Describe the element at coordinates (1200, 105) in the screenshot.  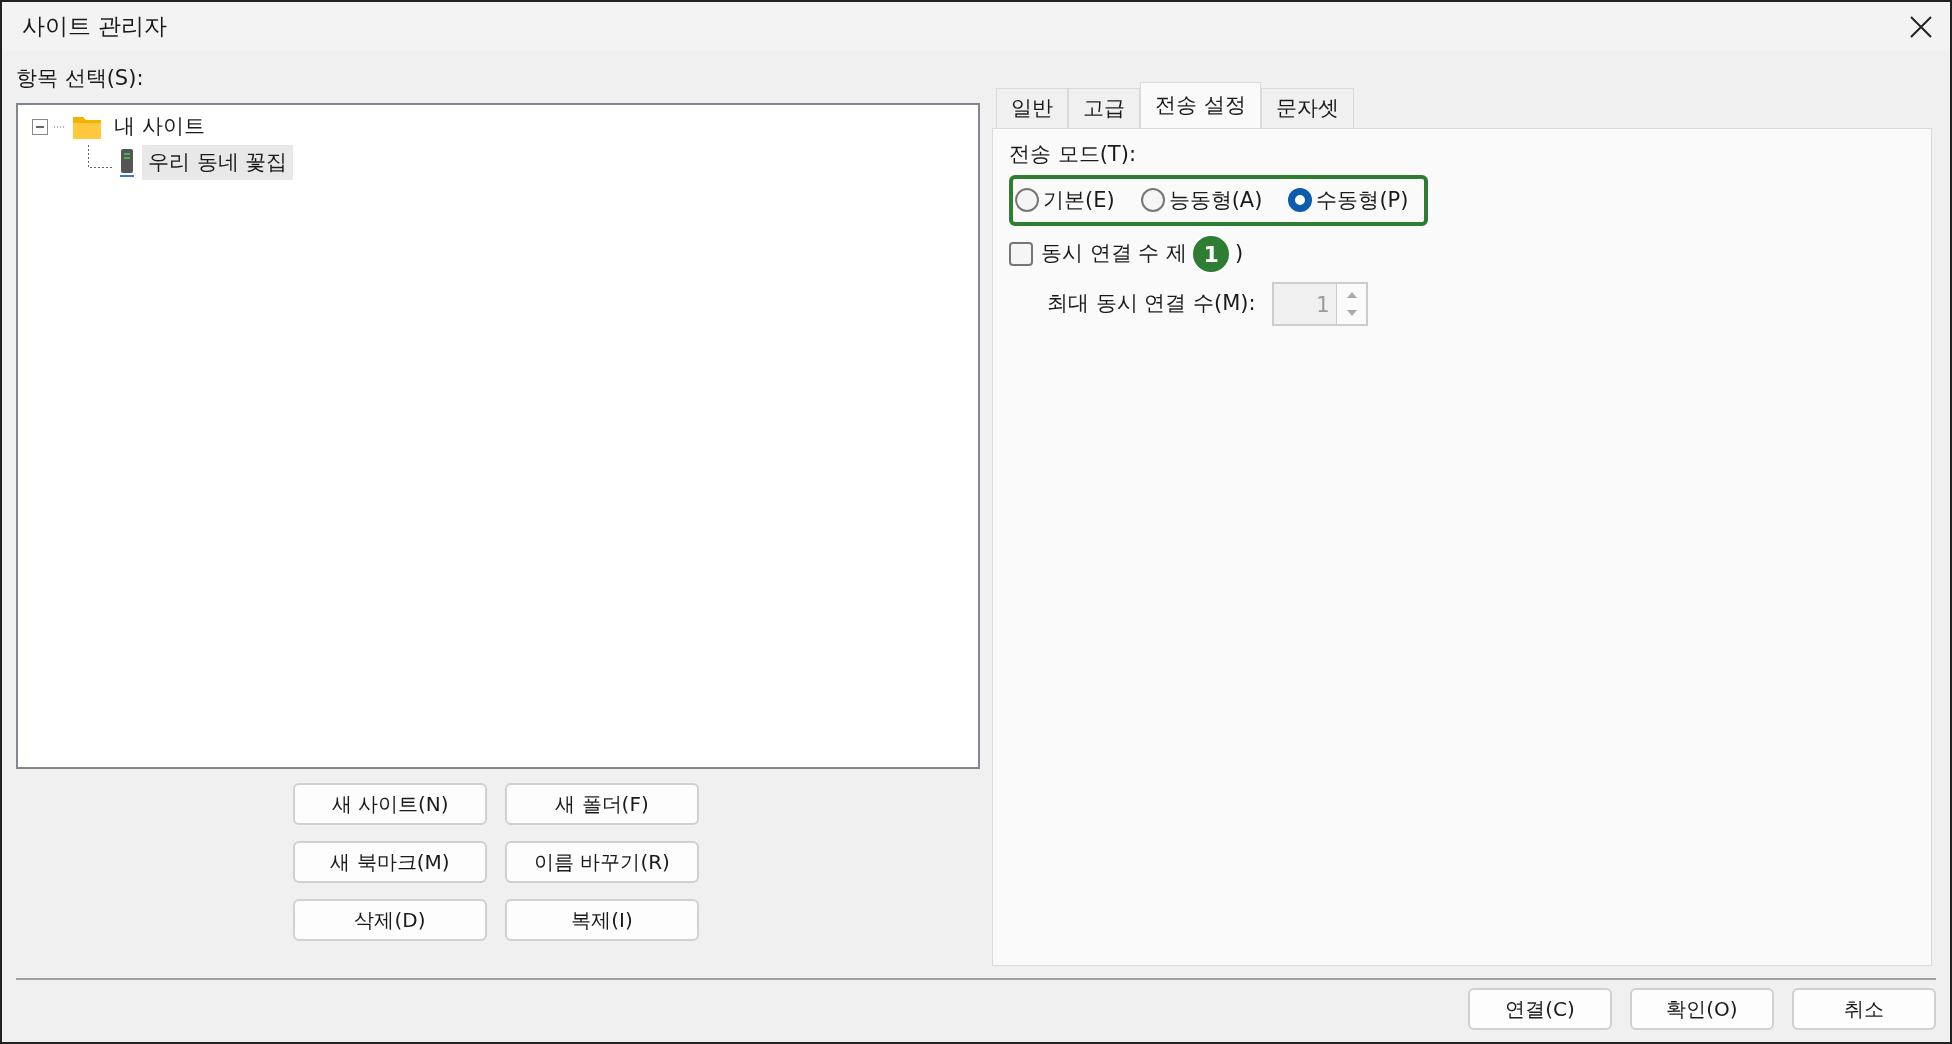
I see `tab: 전송 설정` at that location.